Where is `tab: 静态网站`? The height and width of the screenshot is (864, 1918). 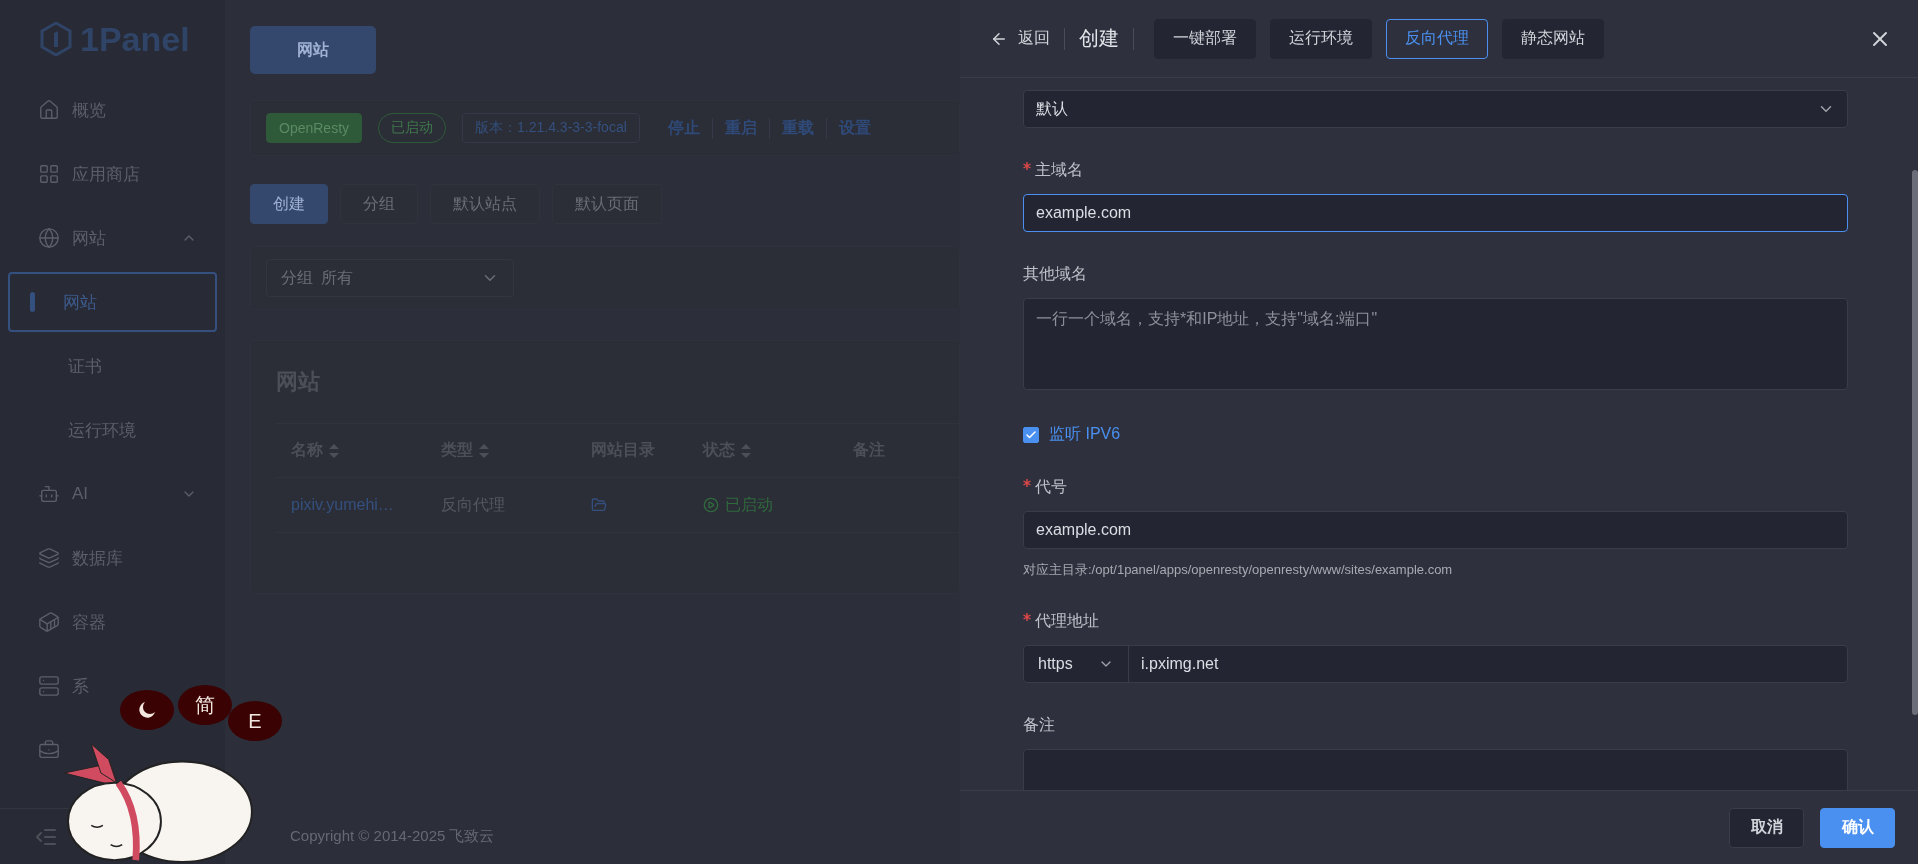 tab: 静态网站 is located at coordinates (1553, 38).